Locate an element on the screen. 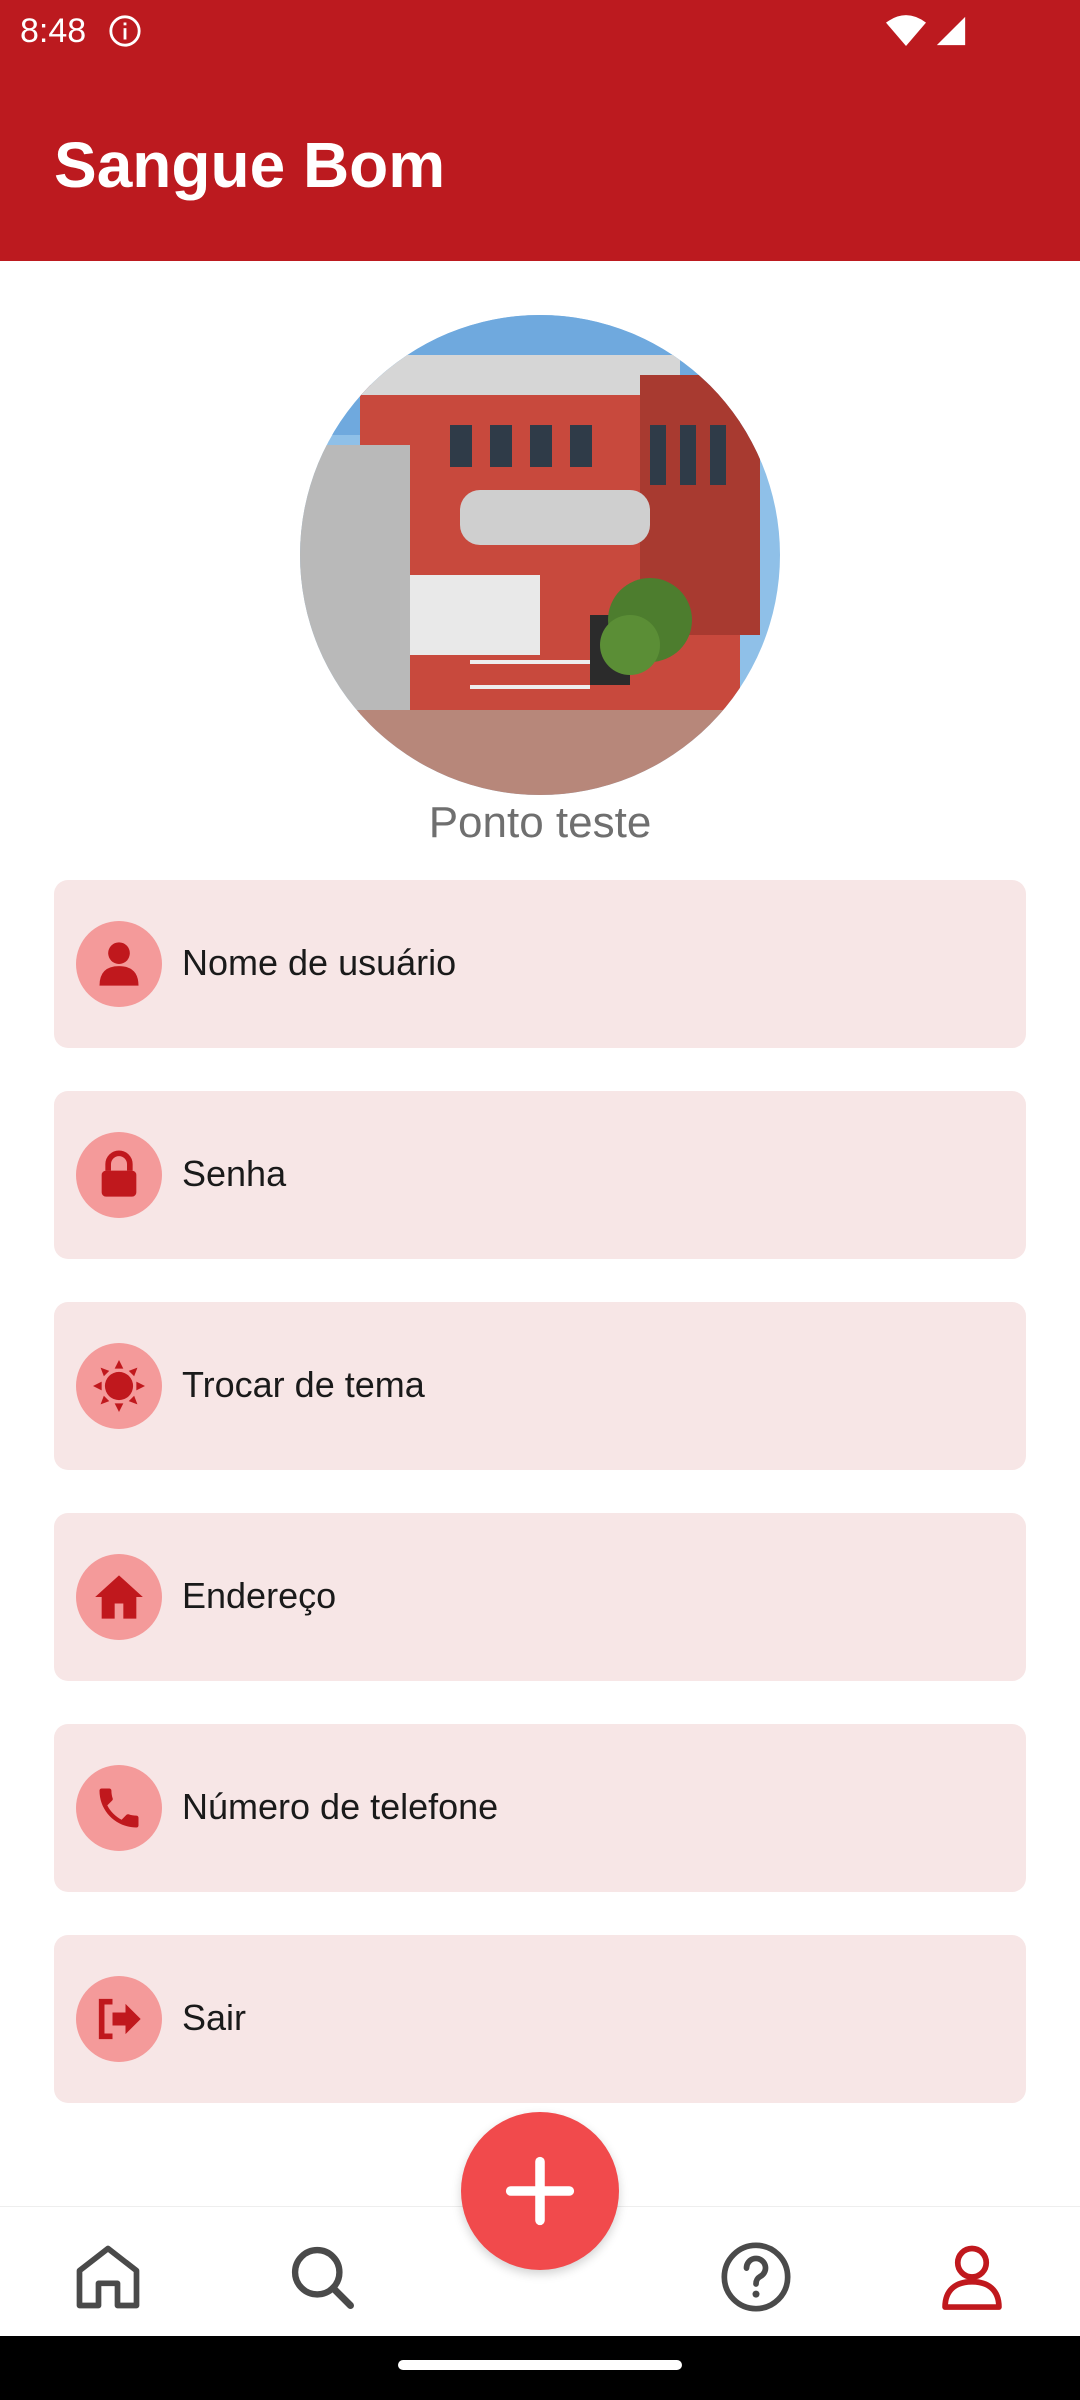 This screenshot has width=1080, height=2400. add-button is located at coordinates (540, 2191).